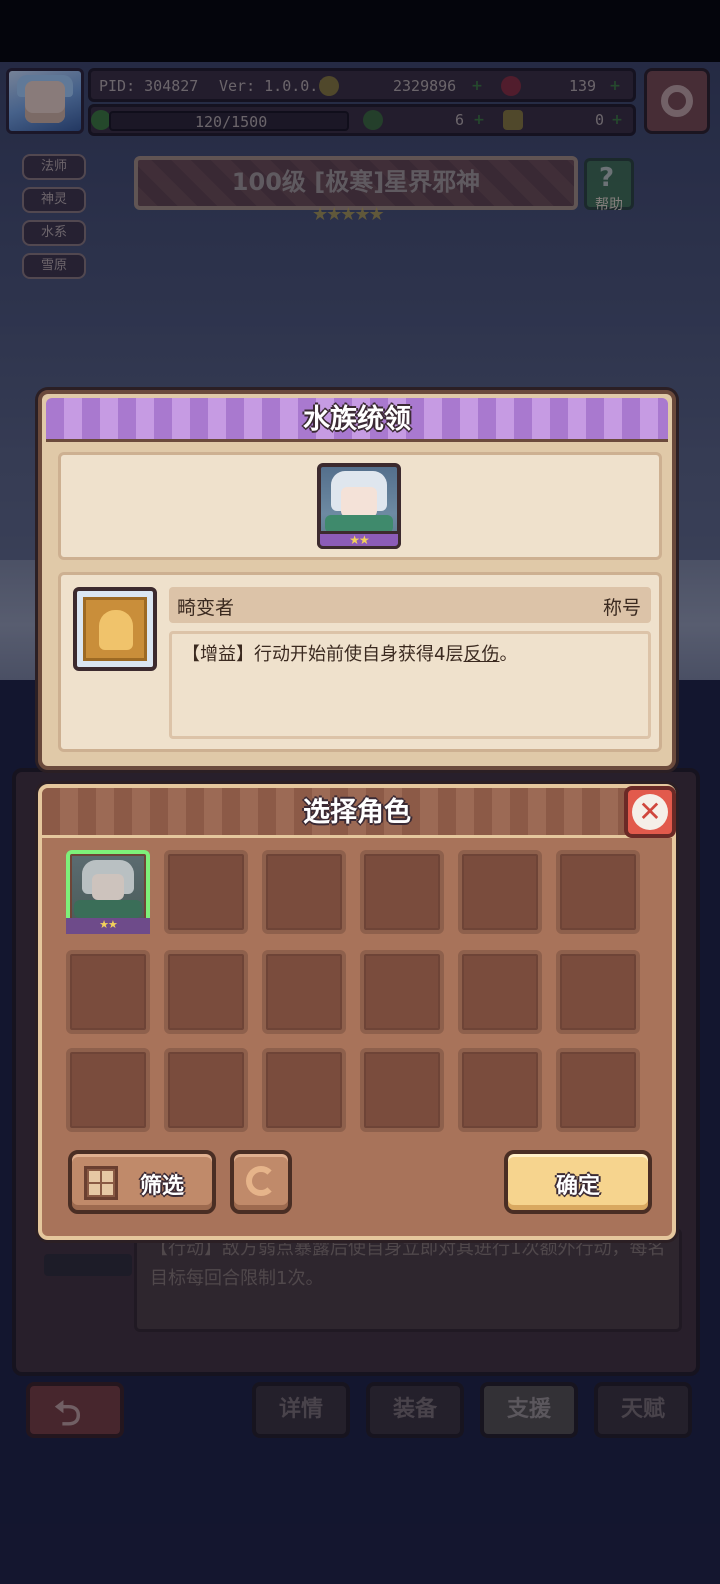 The height and width of the screenshot is (1584, 720). I want to click on character-portrait: ★★, so click(359, 506).